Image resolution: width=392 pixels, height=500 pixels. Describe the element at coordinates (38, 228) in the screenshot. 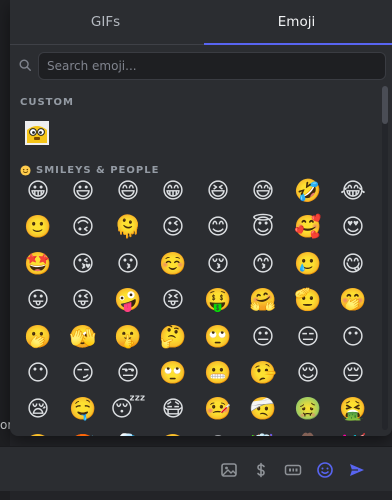

I see `emoji-cell: 🙂` at that location.